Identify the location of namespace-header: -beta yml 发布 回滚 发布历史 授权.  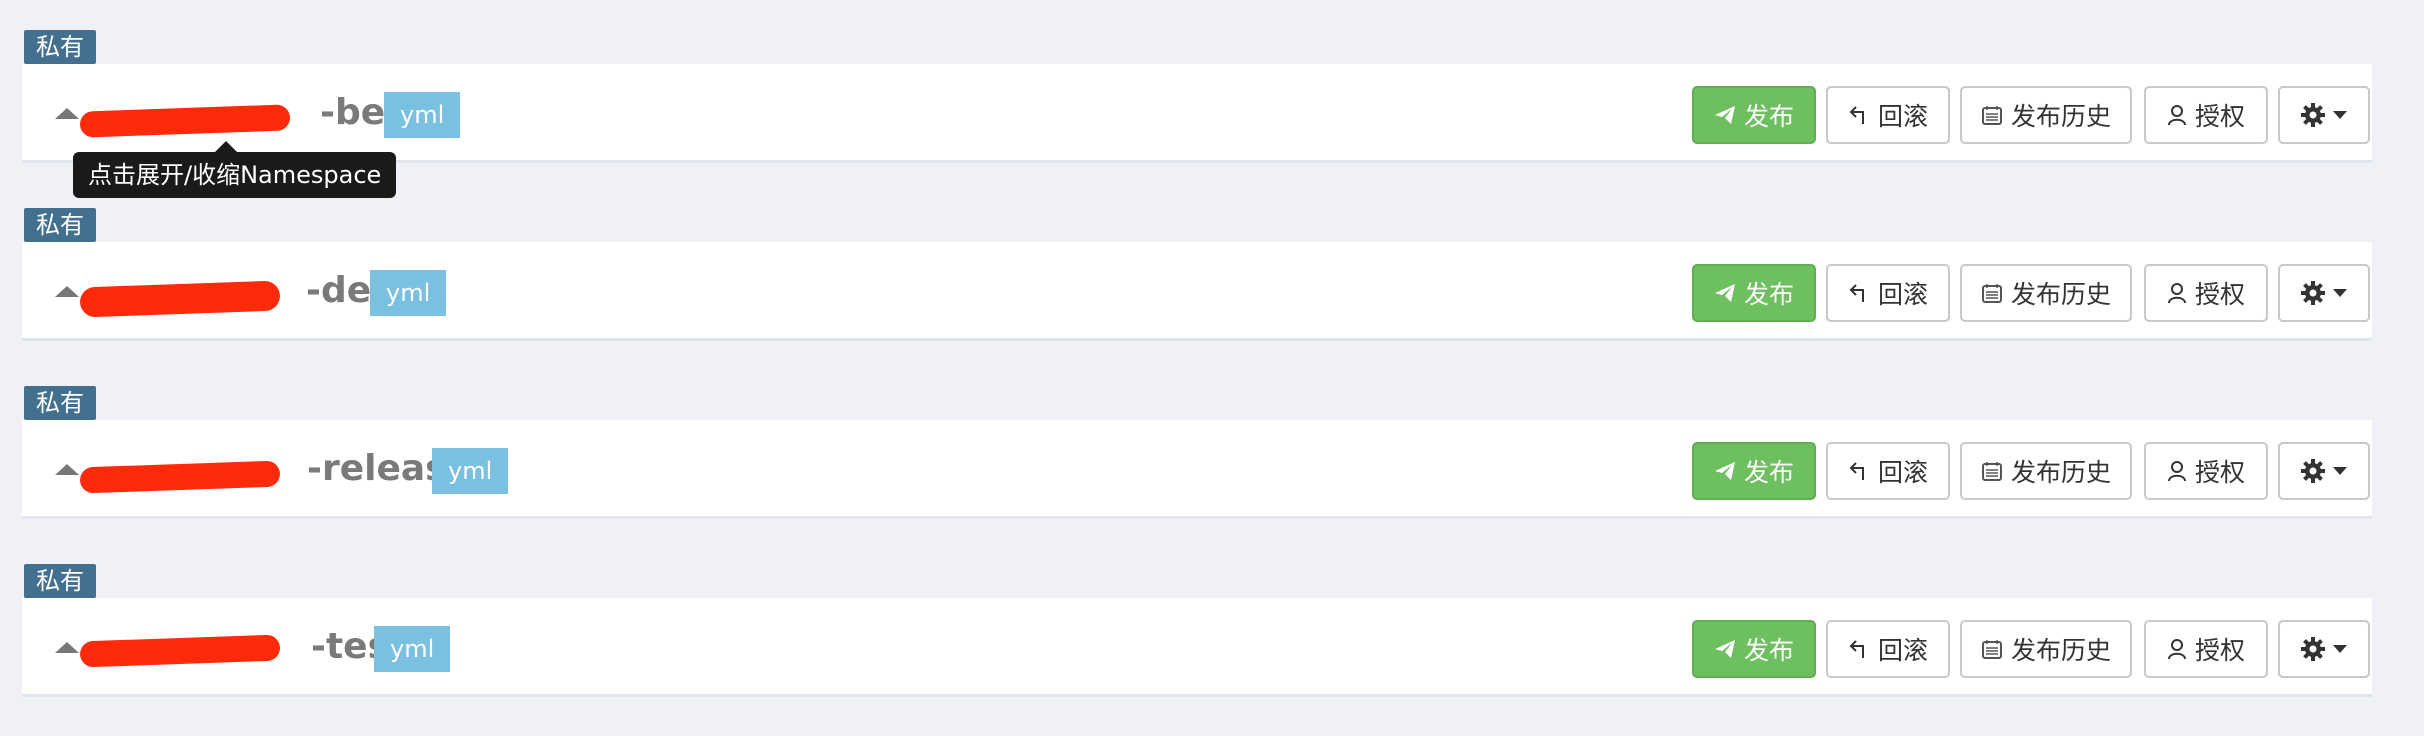
(1197, 113).